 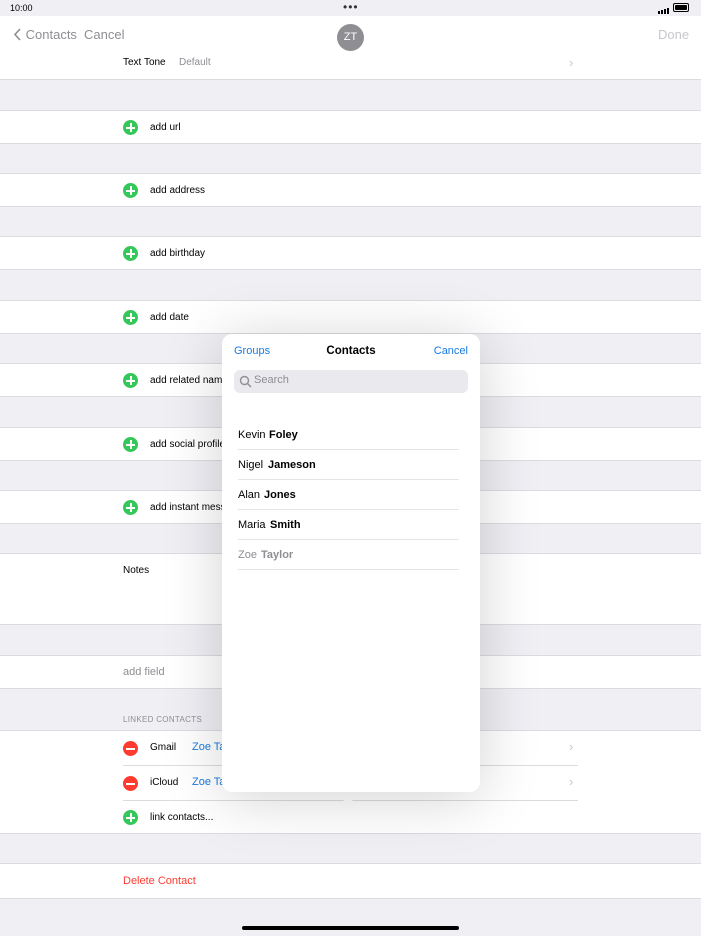 I want to click on battery-icon, so click(x=681, y=7).